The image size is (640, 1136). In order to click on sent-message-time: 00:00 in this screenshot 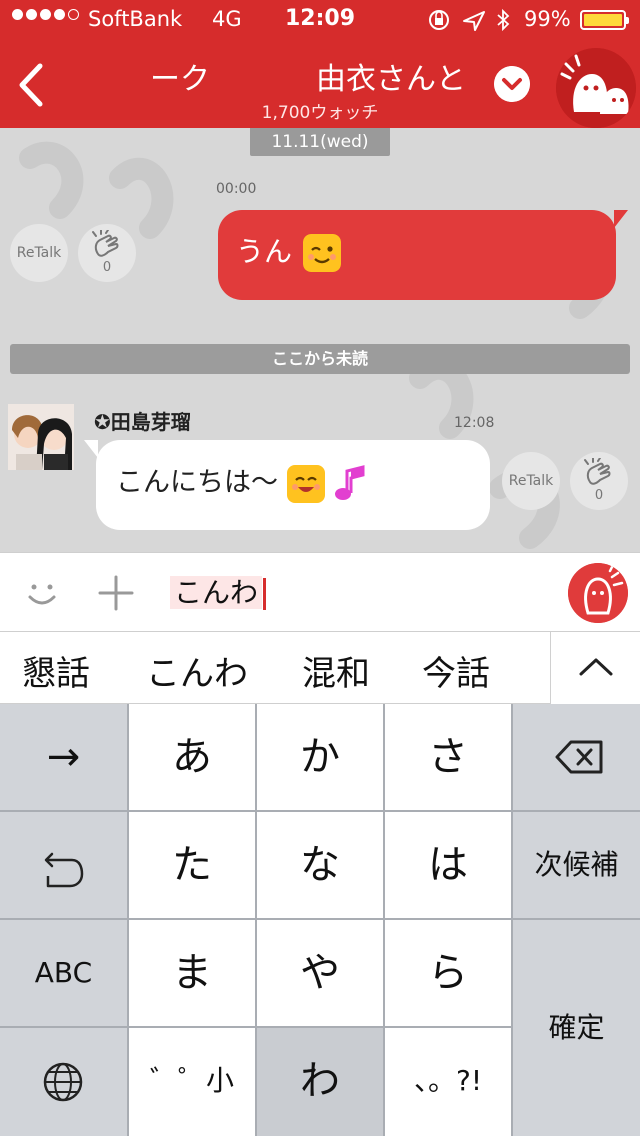, I will do `click(236, 189)`.